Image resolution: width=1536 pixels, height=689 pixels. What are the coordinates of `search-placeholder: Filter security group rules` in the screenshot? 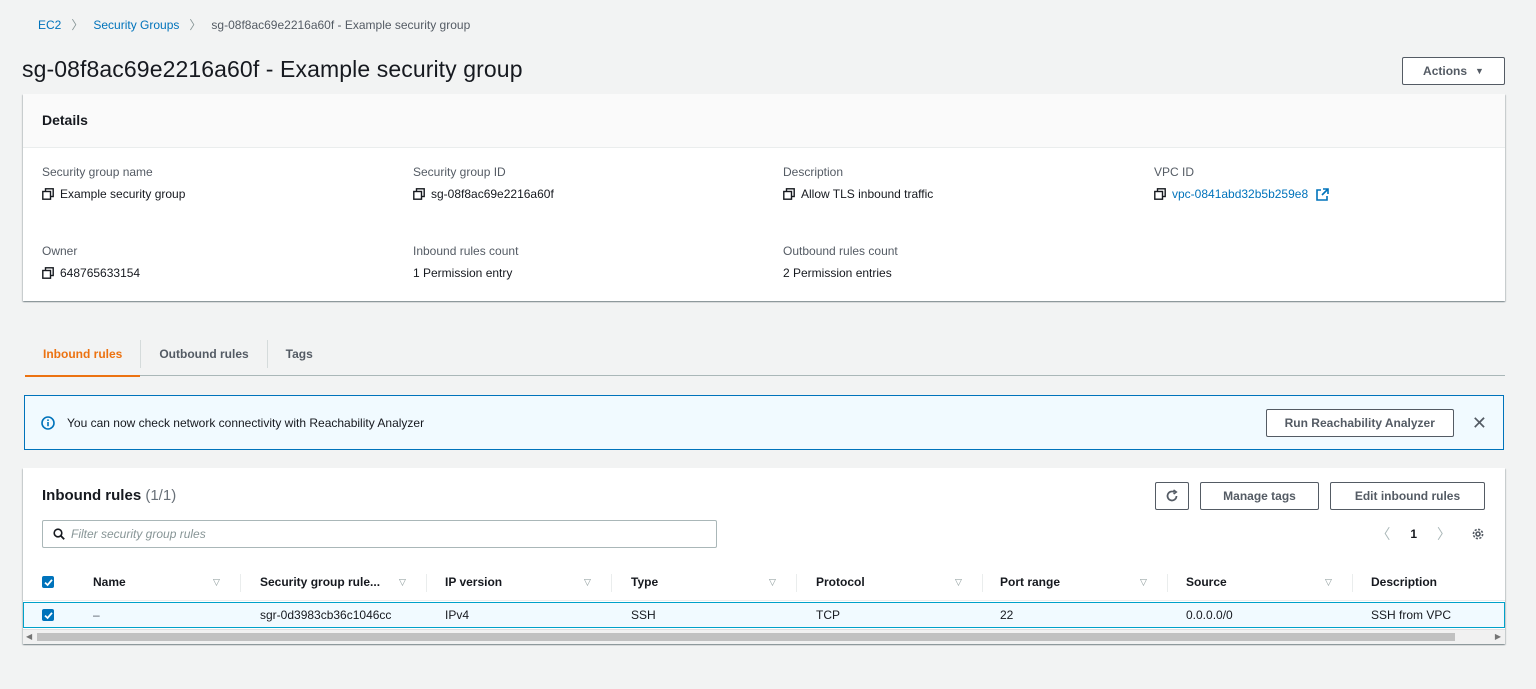 It's located at (138, 534).